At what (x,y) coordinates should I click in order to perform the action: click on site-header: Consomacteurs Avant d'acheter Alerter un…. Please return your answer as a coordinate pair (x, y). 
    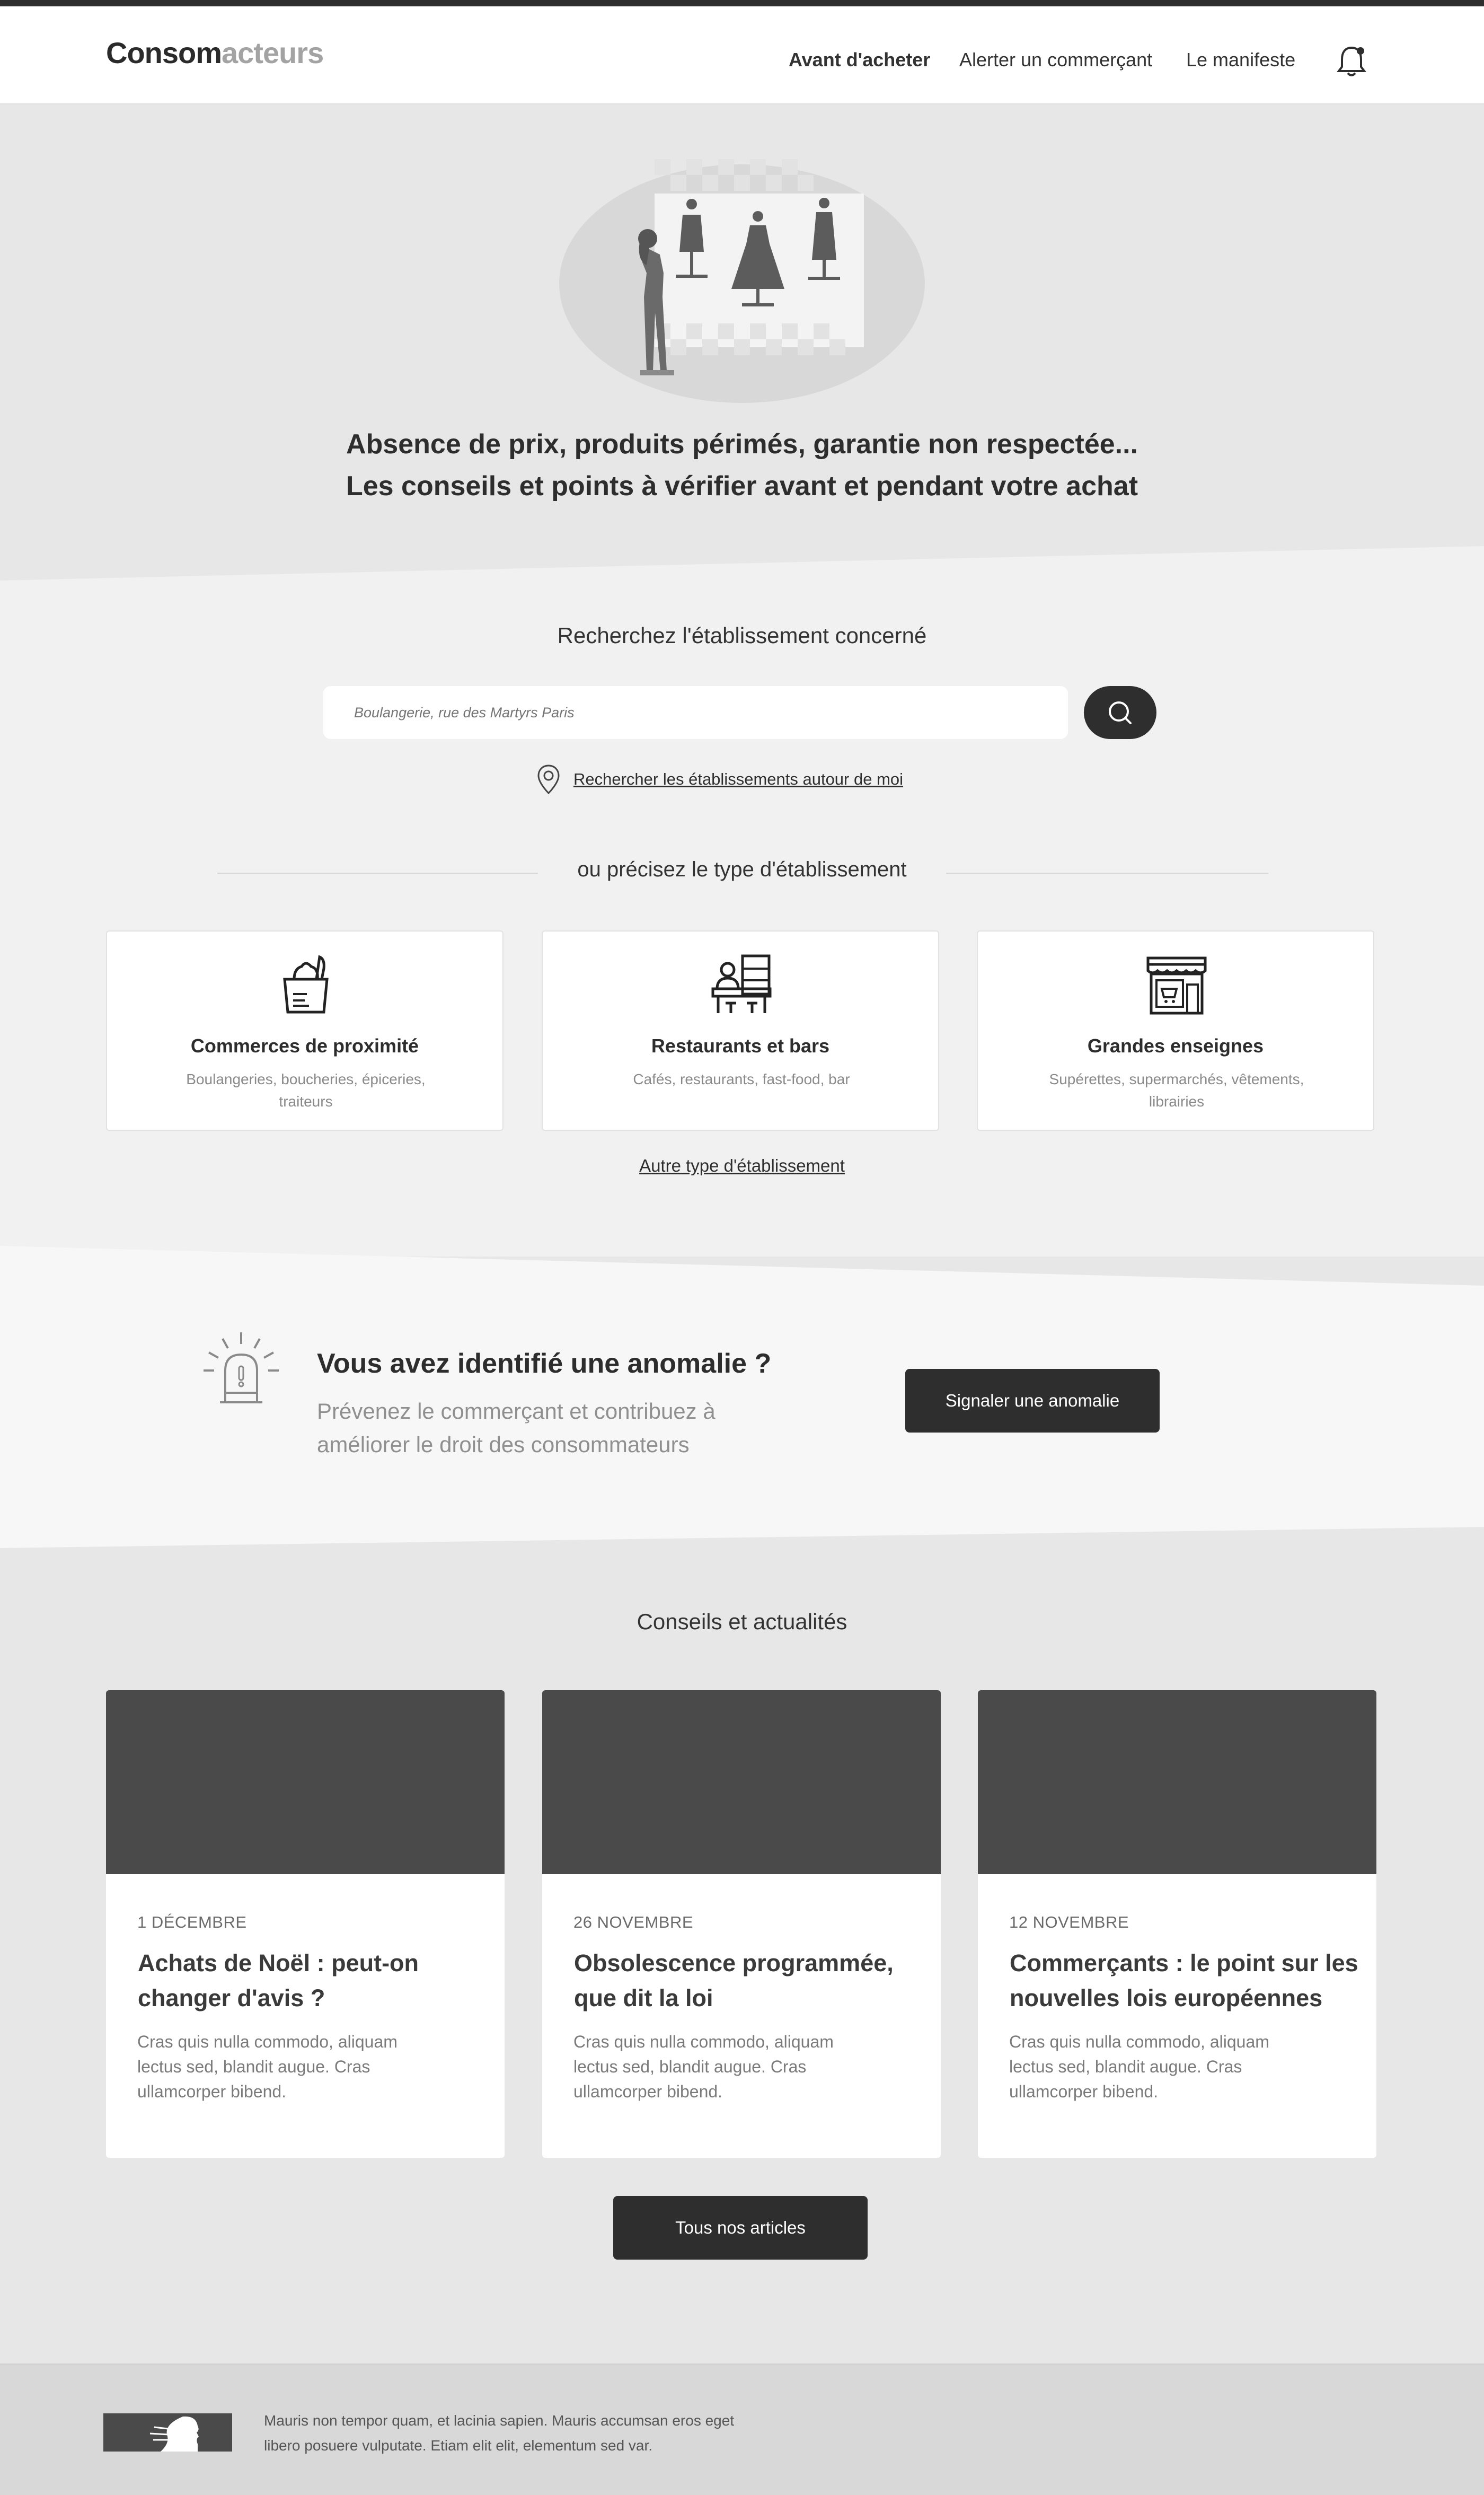
    Looking at the image, I should click on (742, 55).